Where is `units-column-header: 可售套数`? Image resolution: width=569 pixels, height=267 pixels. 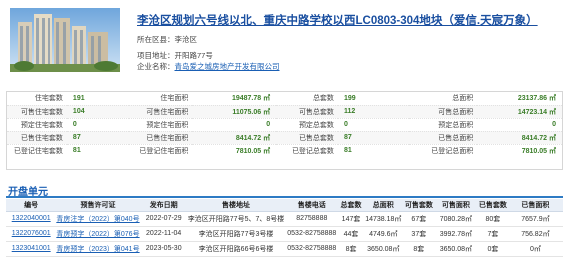
units-column-header: 可售套数 is located at coordinates (418, 205).